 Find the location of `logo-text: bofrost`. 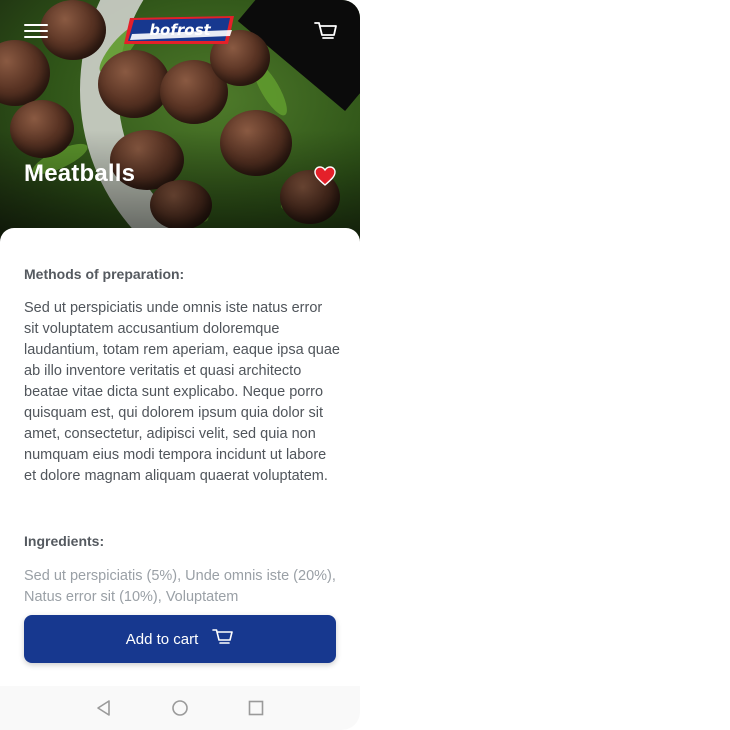

logo-text: bofrost is located at coordinates (180, 30).